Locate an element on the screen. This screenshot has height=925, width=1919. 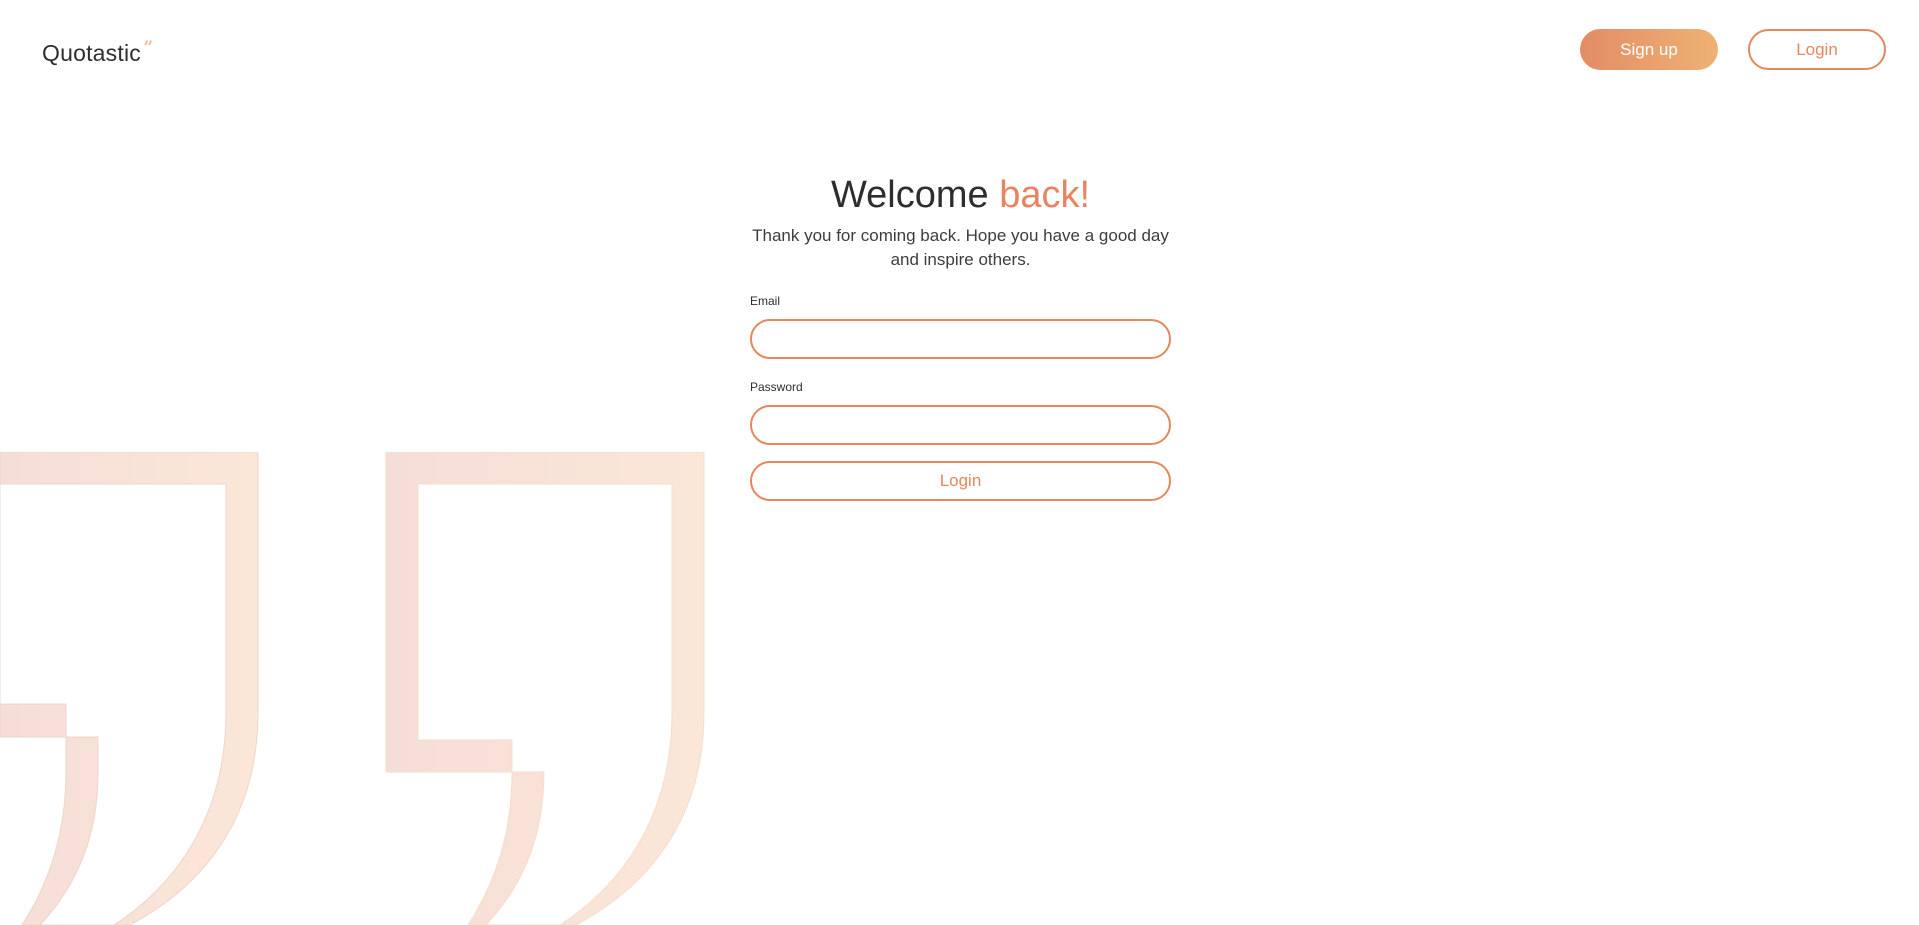
login-submit-button: Login is located at coordinates (960, 481).